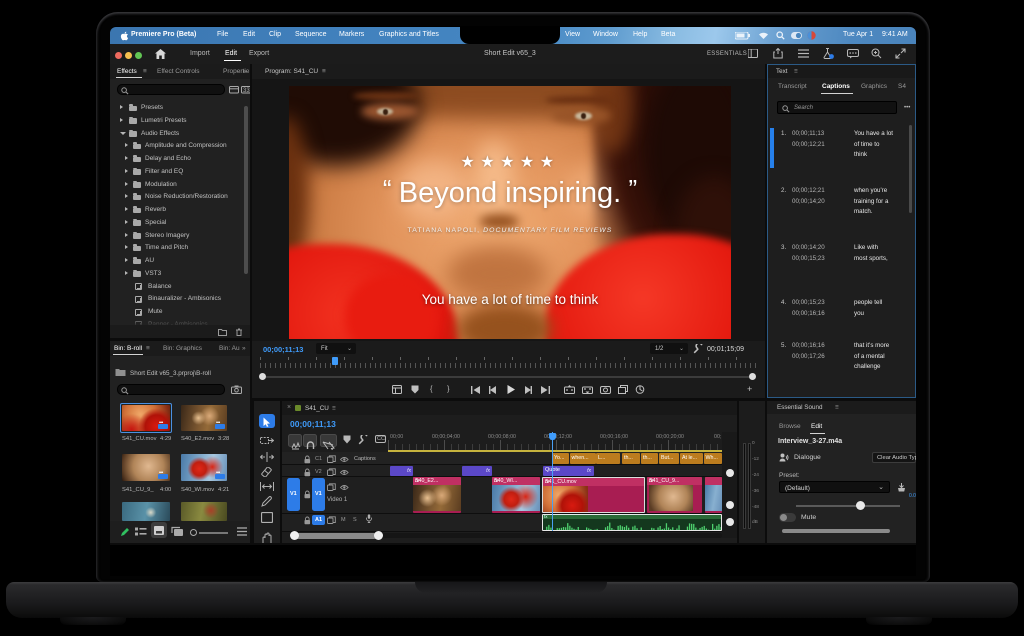 Image resolution: width=1024 pixels, height=636 pixels. What do you see at coordinates (246, 91) in the screenshot?
I see `svg-text: 33` at bounding box center [246, 91].